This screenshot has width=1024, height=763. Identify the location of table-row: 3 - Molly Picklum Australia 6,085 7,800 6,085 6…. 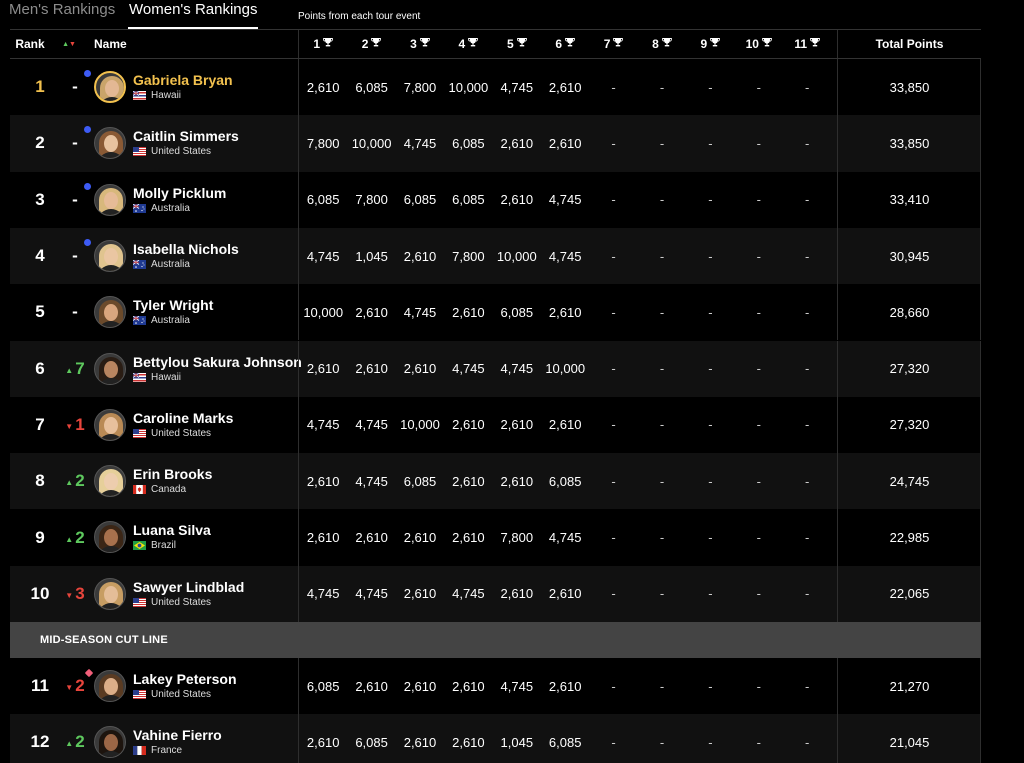
(495, 199).